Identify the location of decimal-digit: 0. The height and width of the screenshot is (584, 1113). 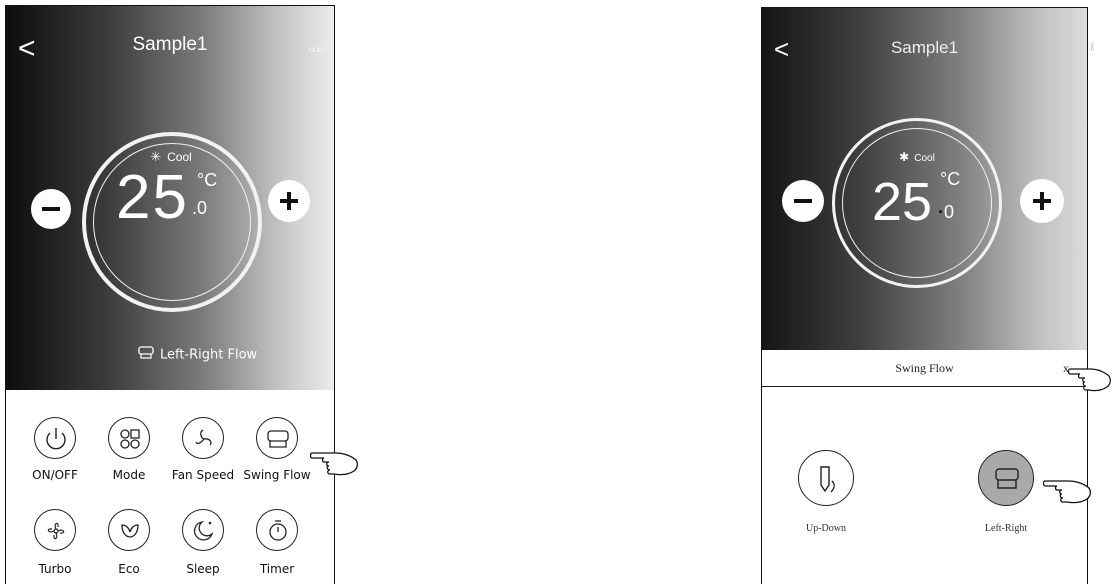
(949, 212).